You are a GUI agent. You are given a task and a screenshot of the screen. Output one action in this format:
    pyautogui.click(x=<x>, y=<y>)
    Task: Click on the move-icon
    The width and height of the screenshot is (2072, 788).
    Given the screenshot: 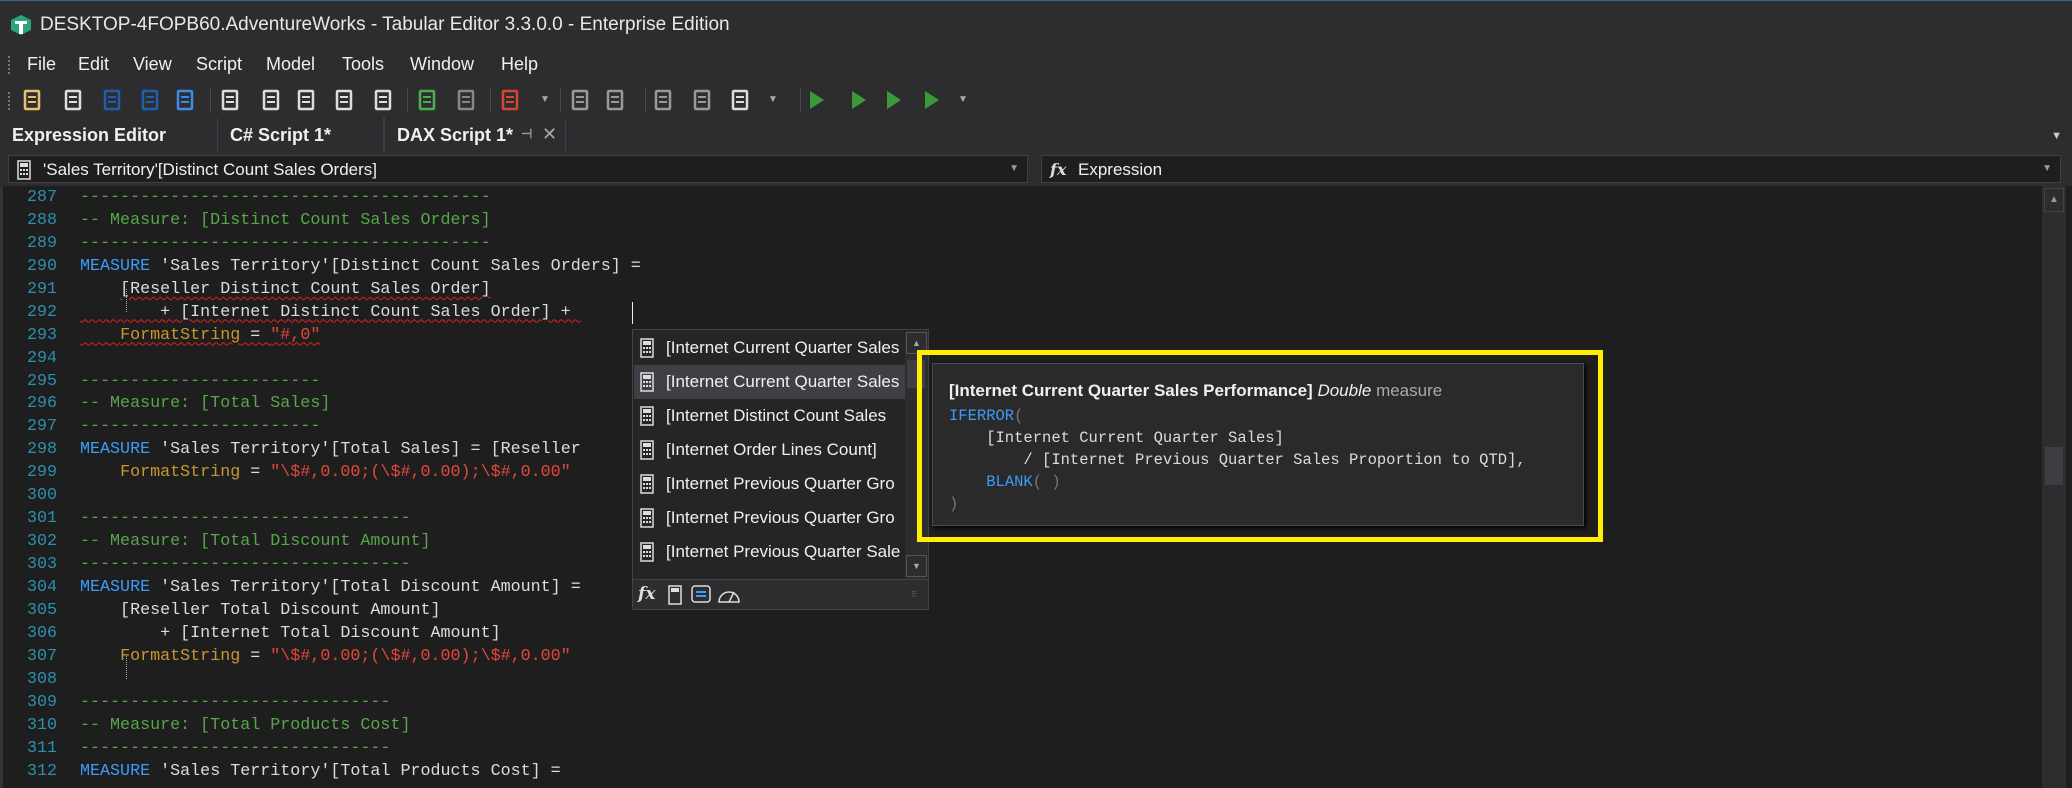 What is the action you would take?
    pyautogui.click(x=615, y=100)
    